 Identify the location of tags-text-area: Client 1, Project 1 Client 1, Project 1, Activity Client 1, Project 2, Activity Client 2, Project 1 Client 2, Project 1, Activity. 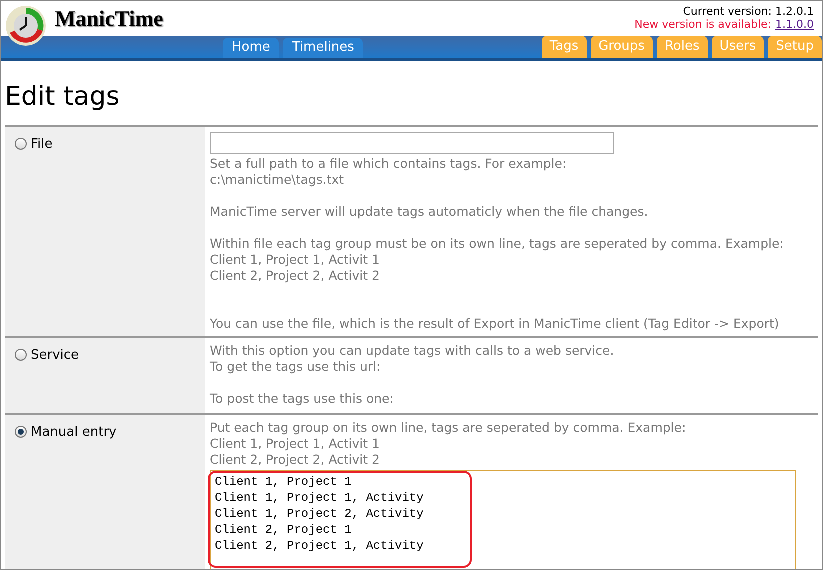
(503, 519).